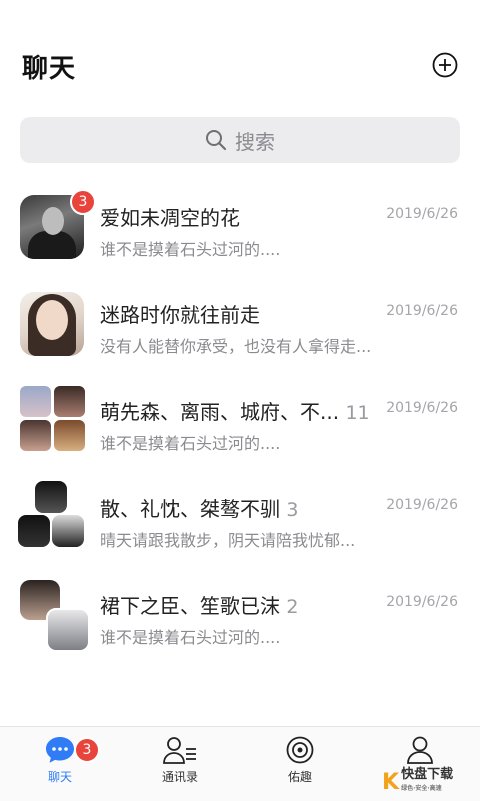  I want to click on tab-label: 通讯录, so click(179, 777).